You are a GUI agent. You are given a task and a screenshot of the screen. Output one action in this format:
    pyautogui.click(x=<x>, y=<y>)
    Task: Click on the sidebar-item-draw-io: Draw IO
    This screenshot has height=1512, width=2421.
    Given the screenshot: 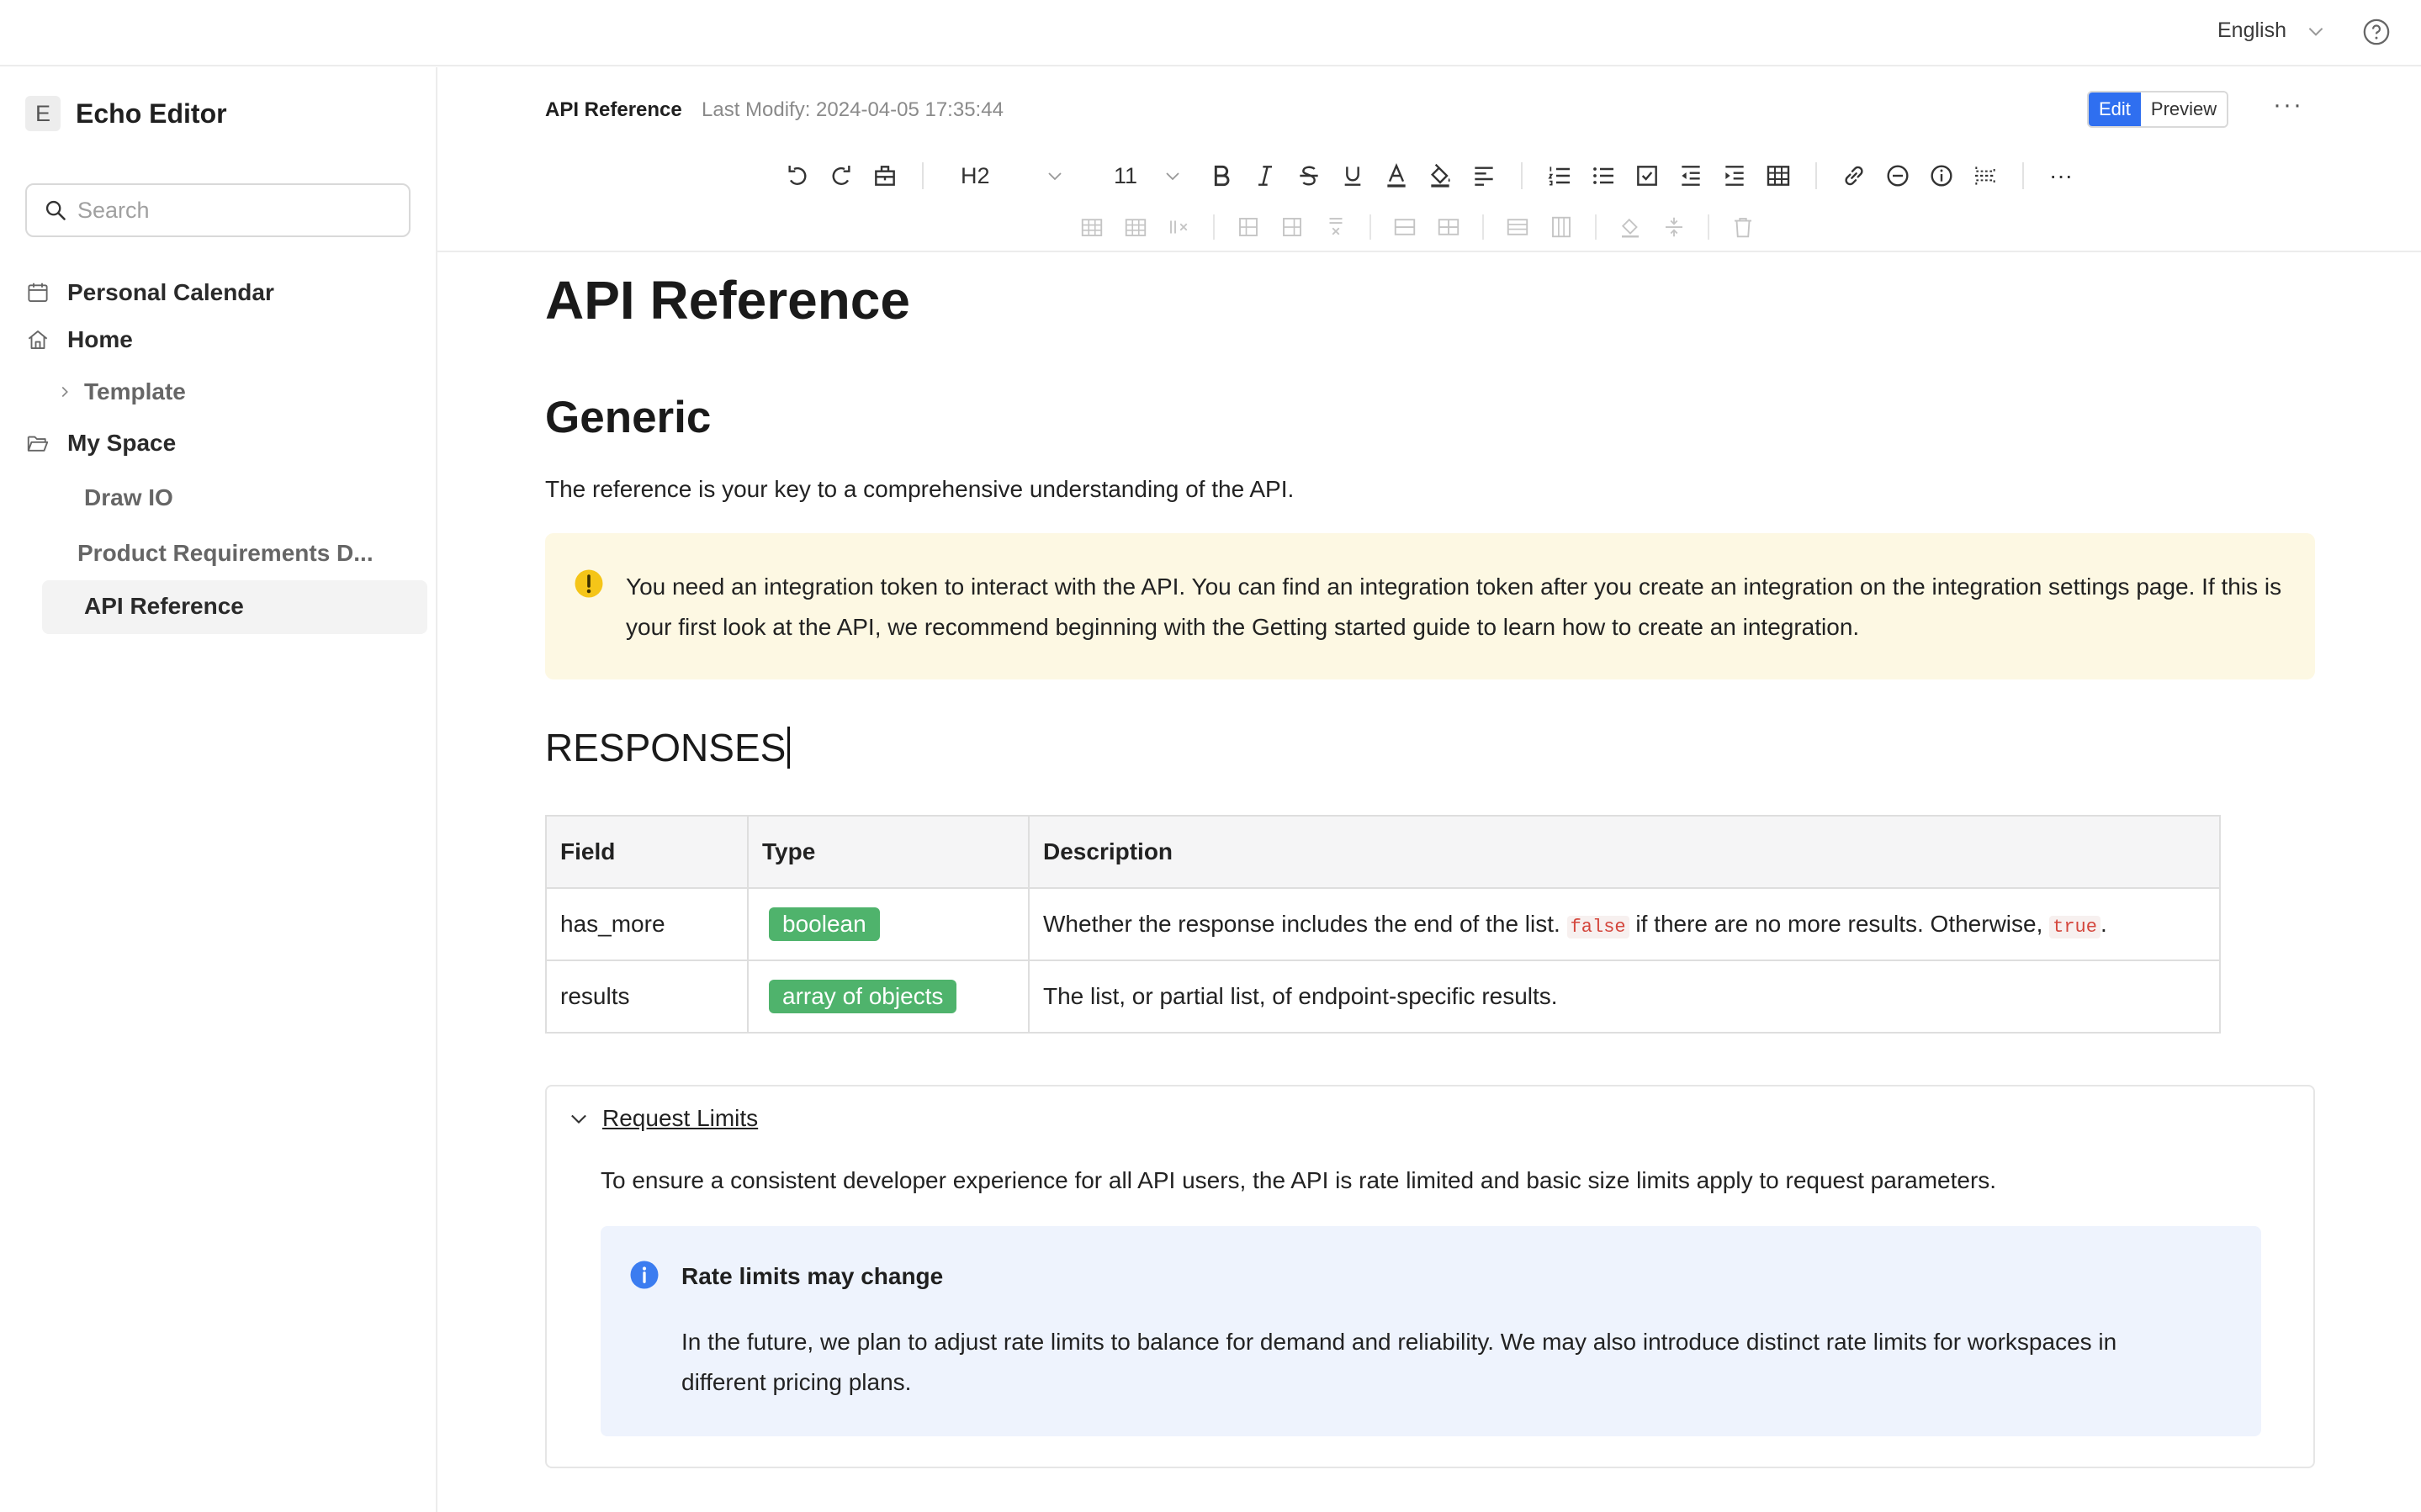 What is the action you would take?
    pyautogui.click(x=129, y=497)
    